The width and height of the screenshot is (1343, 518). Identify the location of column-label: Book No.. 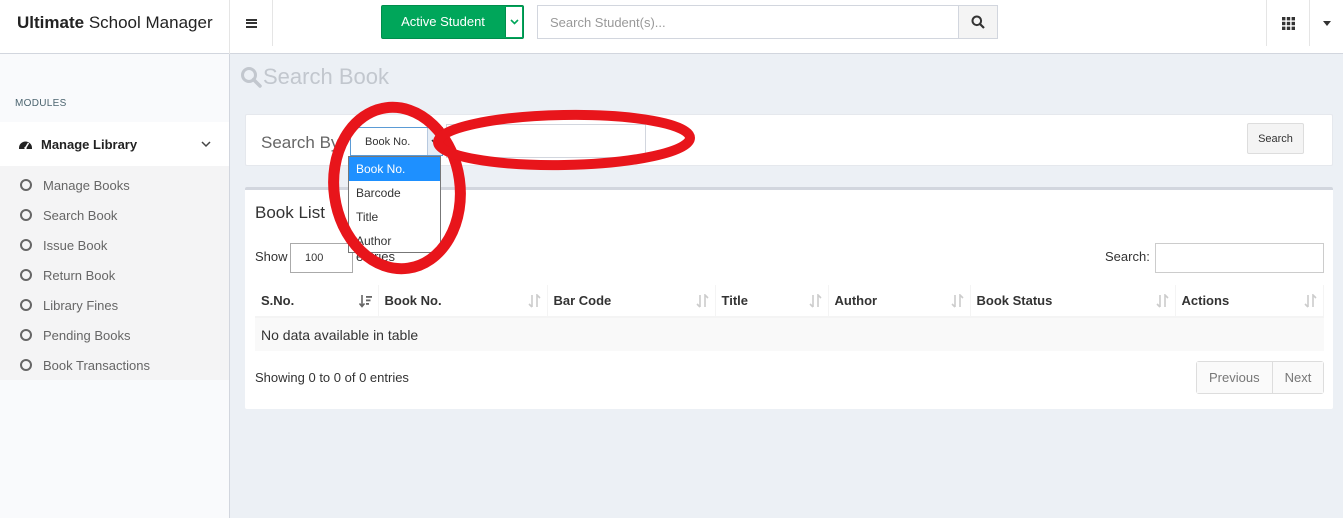
(413, 300).